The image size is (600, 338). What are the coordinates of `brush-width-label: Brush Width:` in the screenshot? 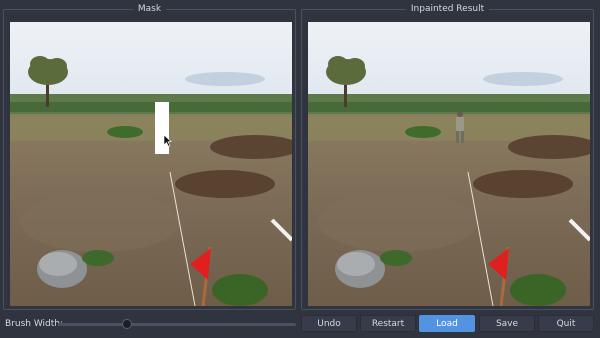 It's located at (34, 324).